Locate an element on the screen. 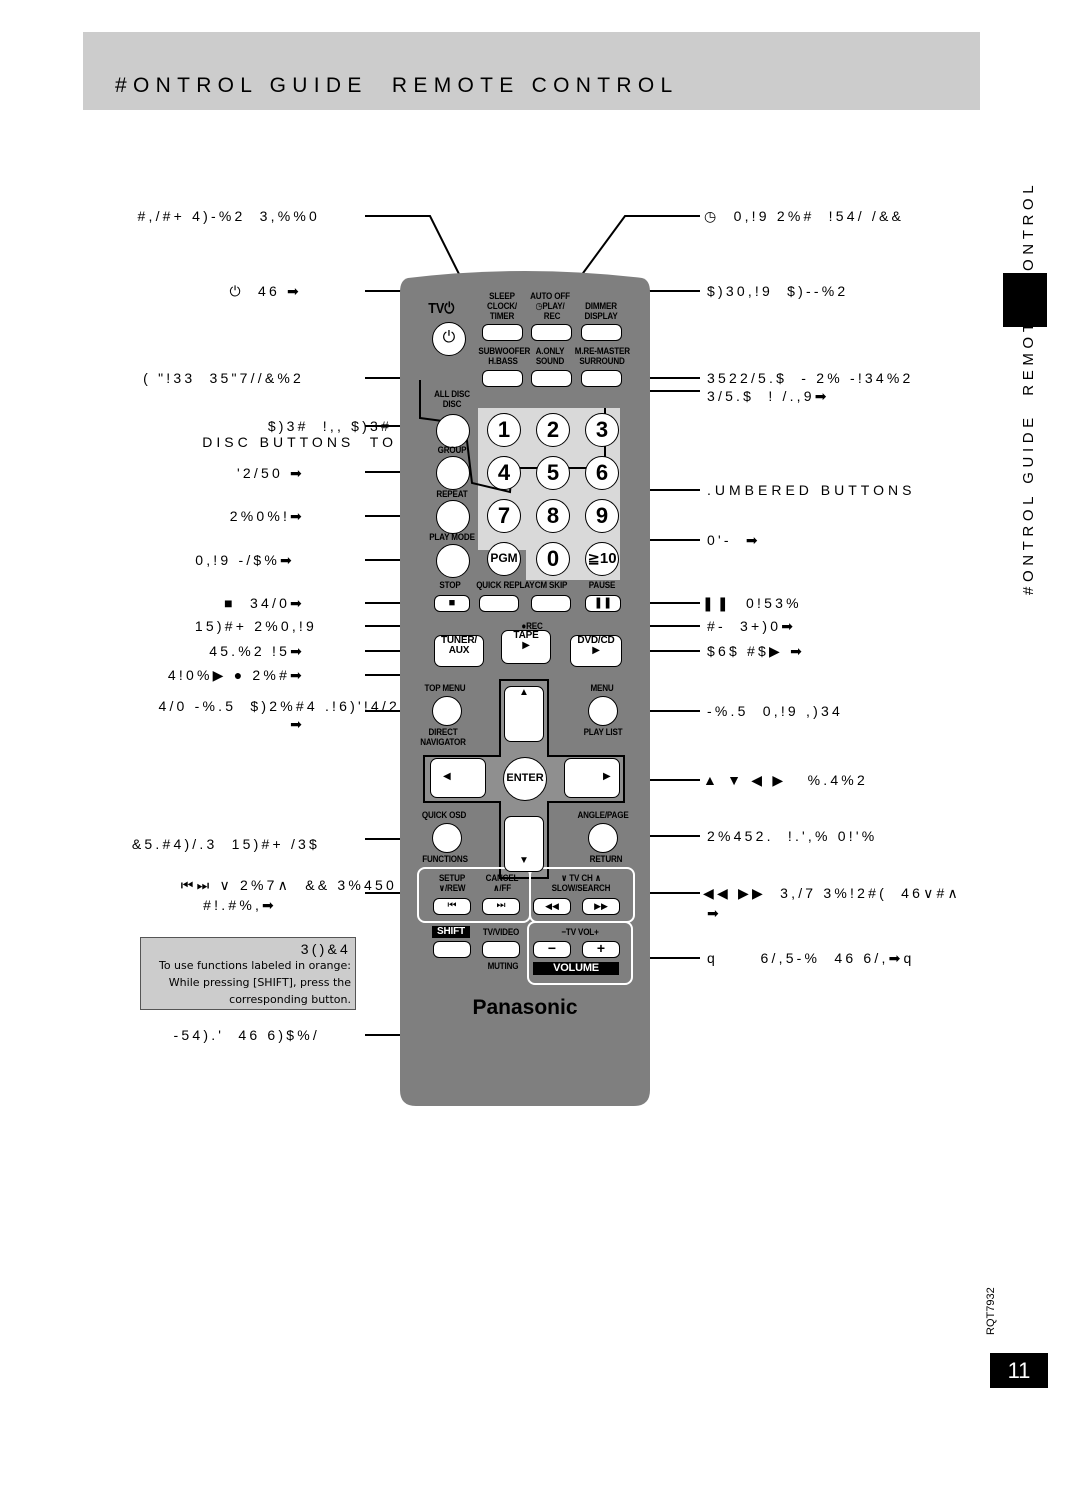 The width and height of the screenshot is (1080, 1488). quick-osd-button is located at coordinates (447, 838).